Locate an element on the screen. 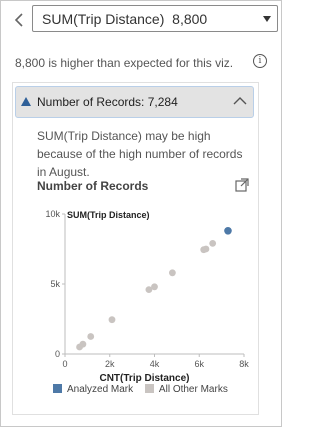 The height and width of the screenshot is (427, 320). measure-dropdown-label: SUM(Trip Distance) 8,800 is located at coordinates (124, 19).